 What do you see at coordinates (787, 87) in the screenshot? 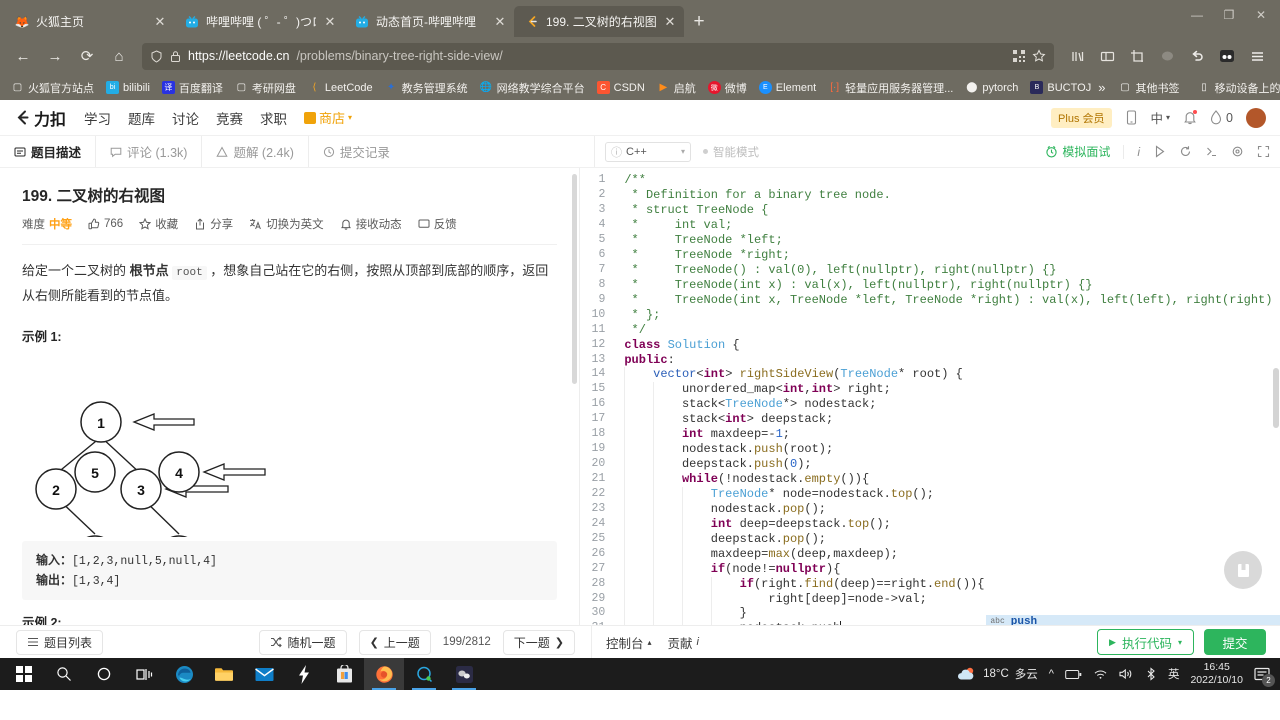
I see `bookmark-item: E Element` at bounding box center [787, 87].